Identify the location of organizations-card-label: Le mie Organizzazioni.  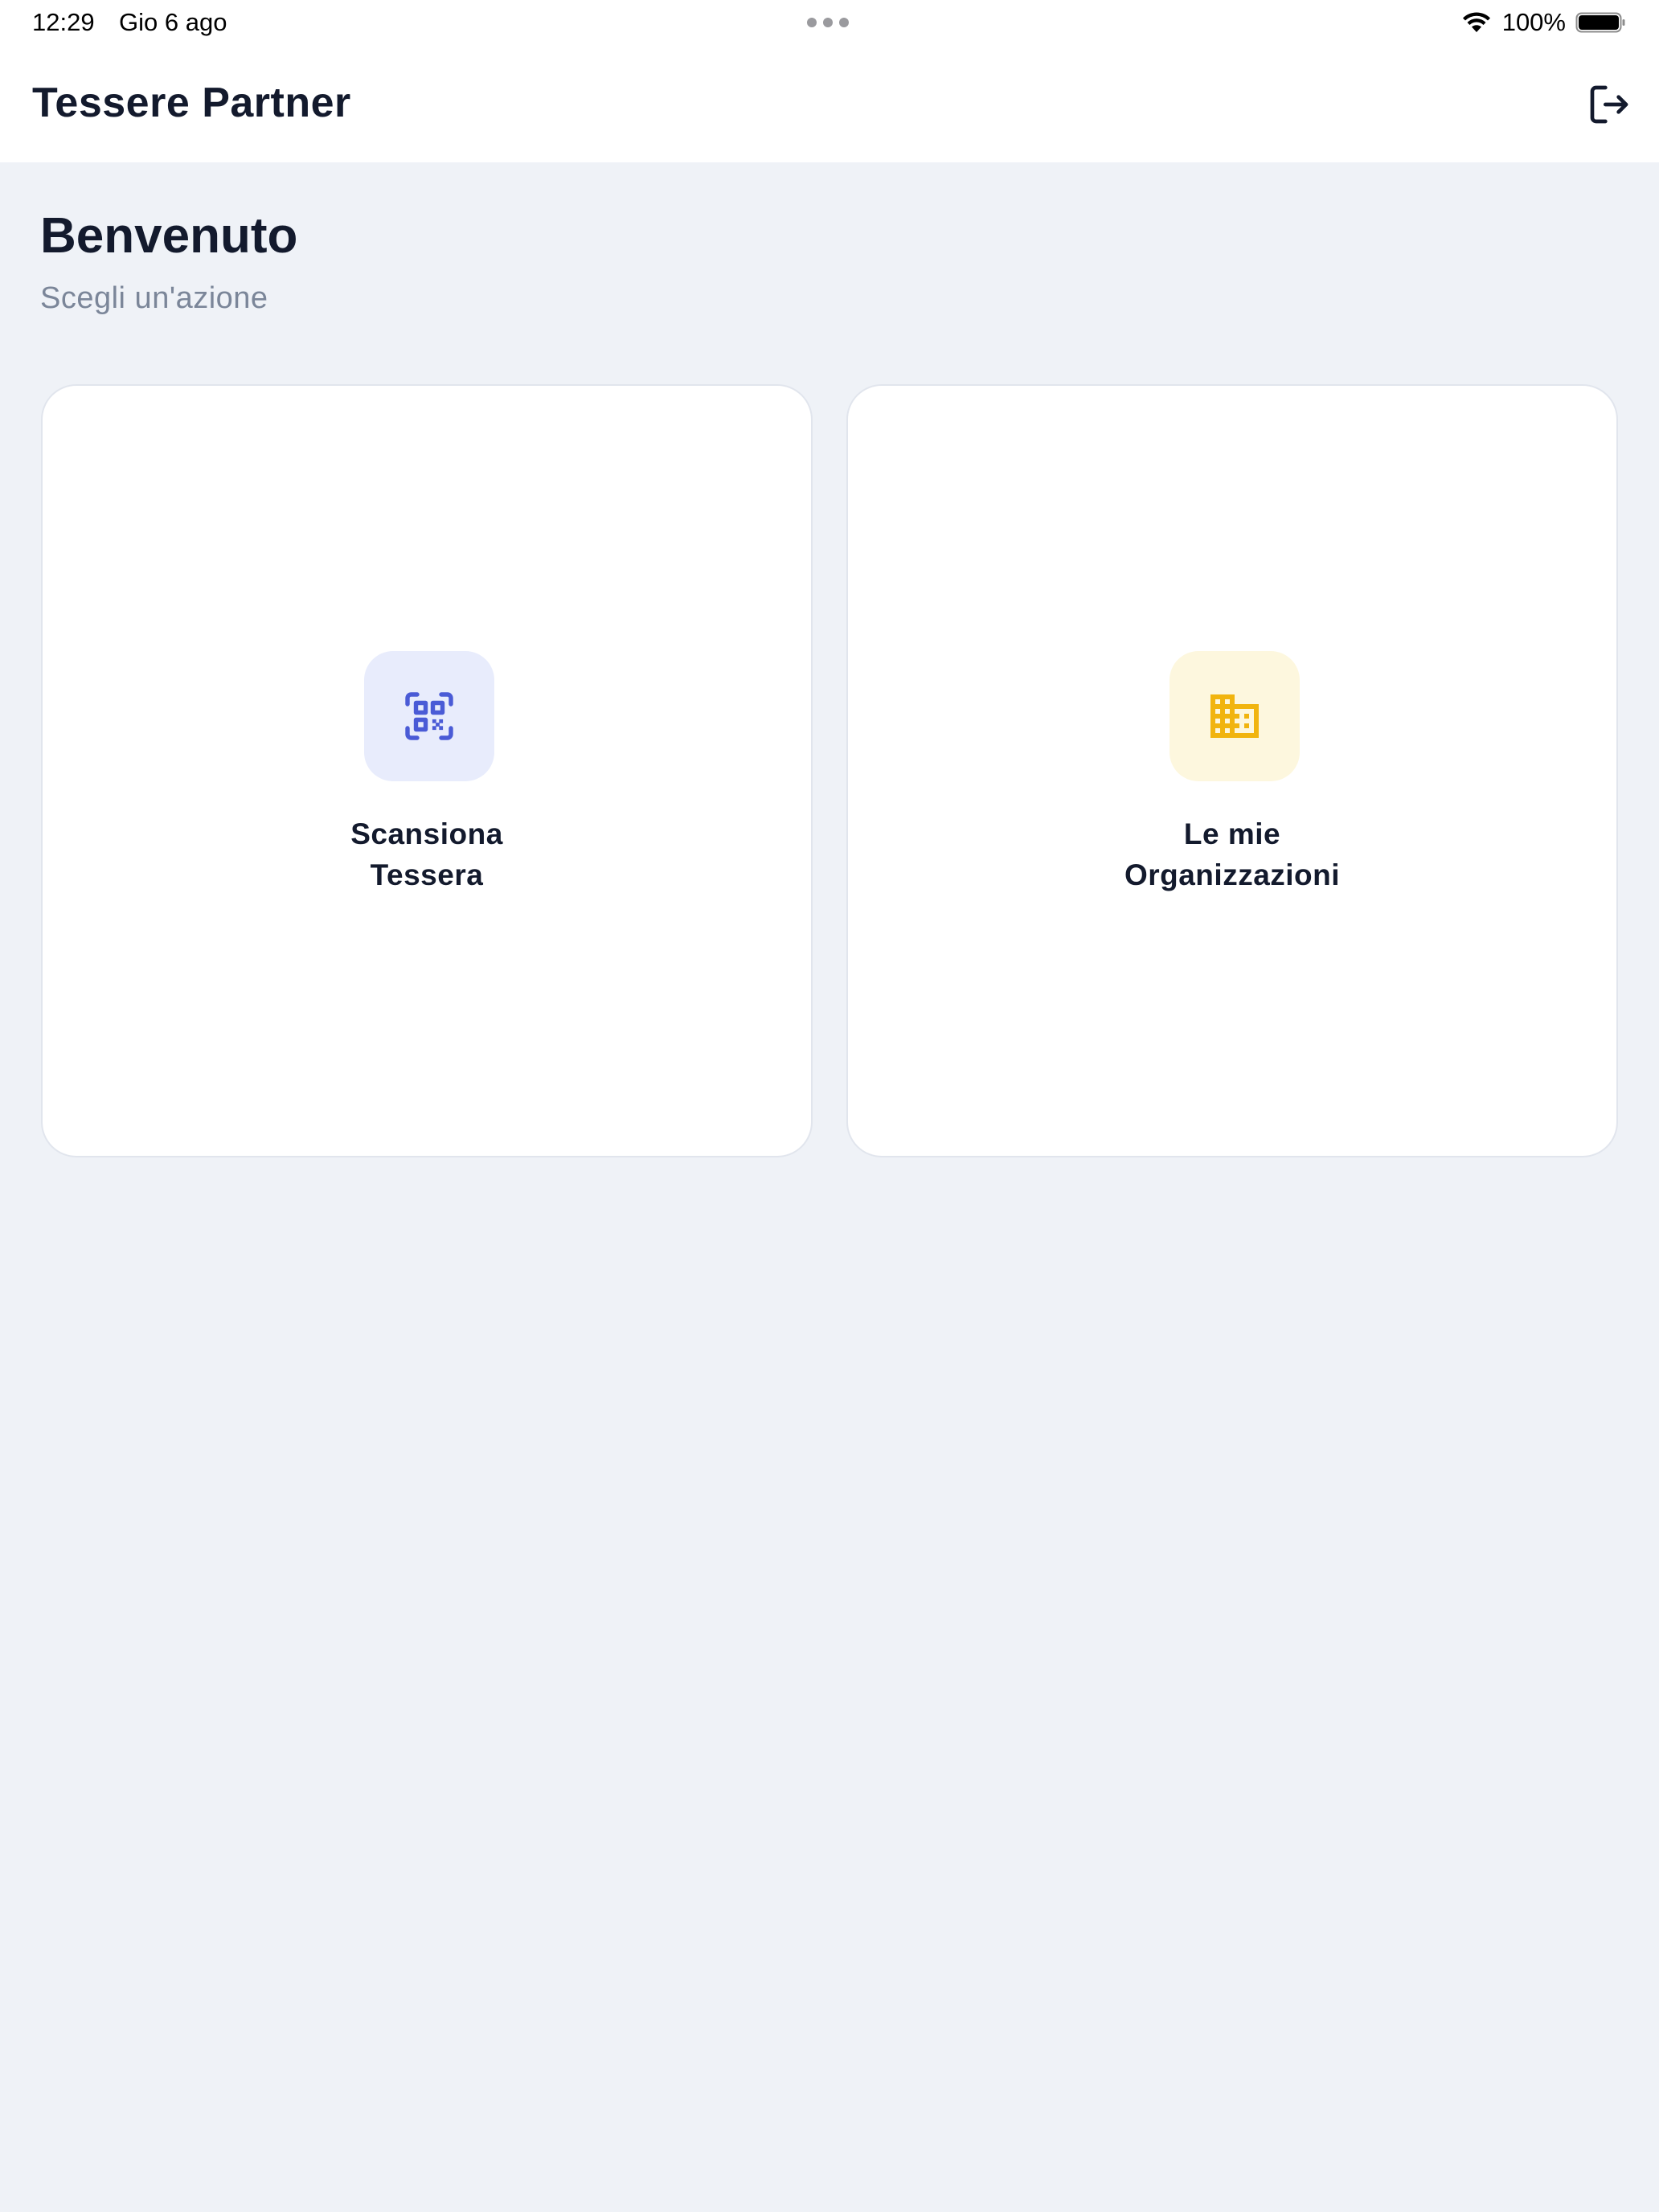
(1232, 854).